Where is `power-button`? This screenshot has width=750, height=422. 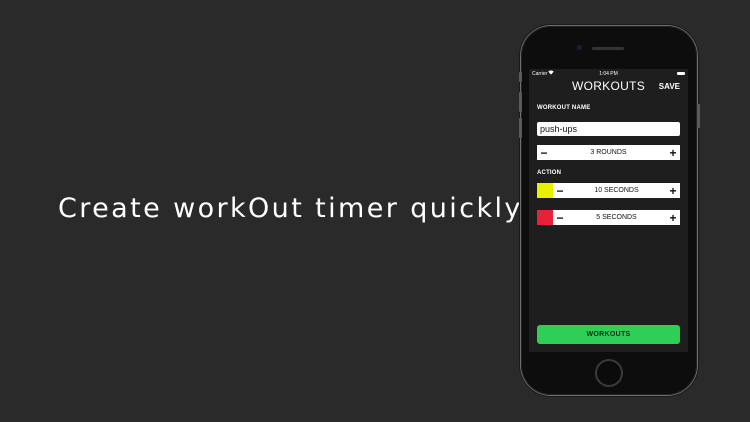
power-button is located at coordinates (698, 116).